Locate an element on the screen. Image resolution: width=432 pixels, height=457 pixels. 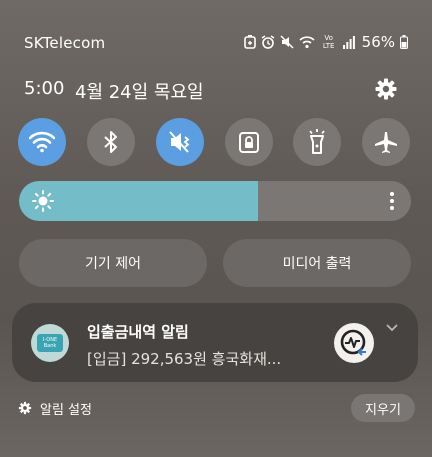
device-control-label: 기기 제어 is located at coordinates (113, 264).